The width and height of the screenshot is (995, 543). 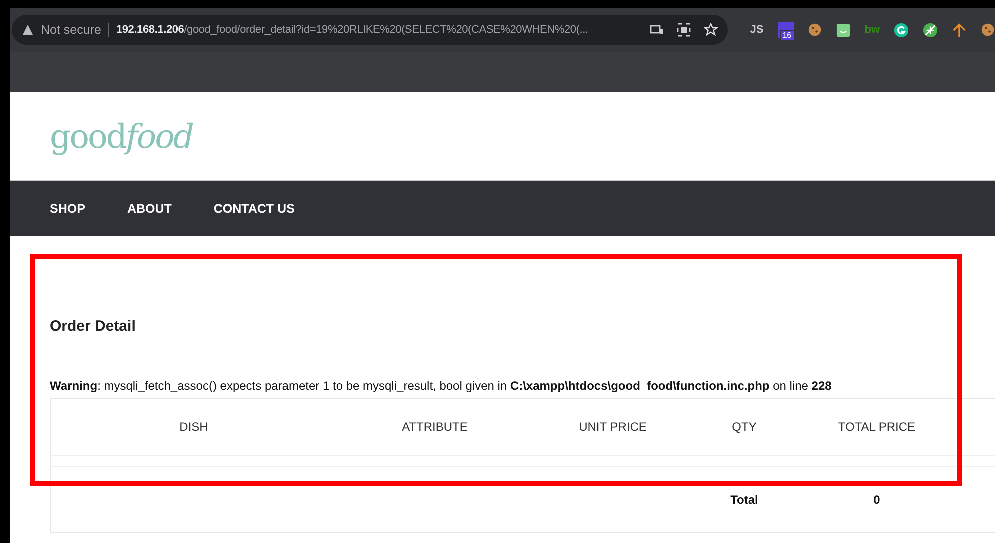 I want to click on extension-icon: JS, so click(x=757, y=30).